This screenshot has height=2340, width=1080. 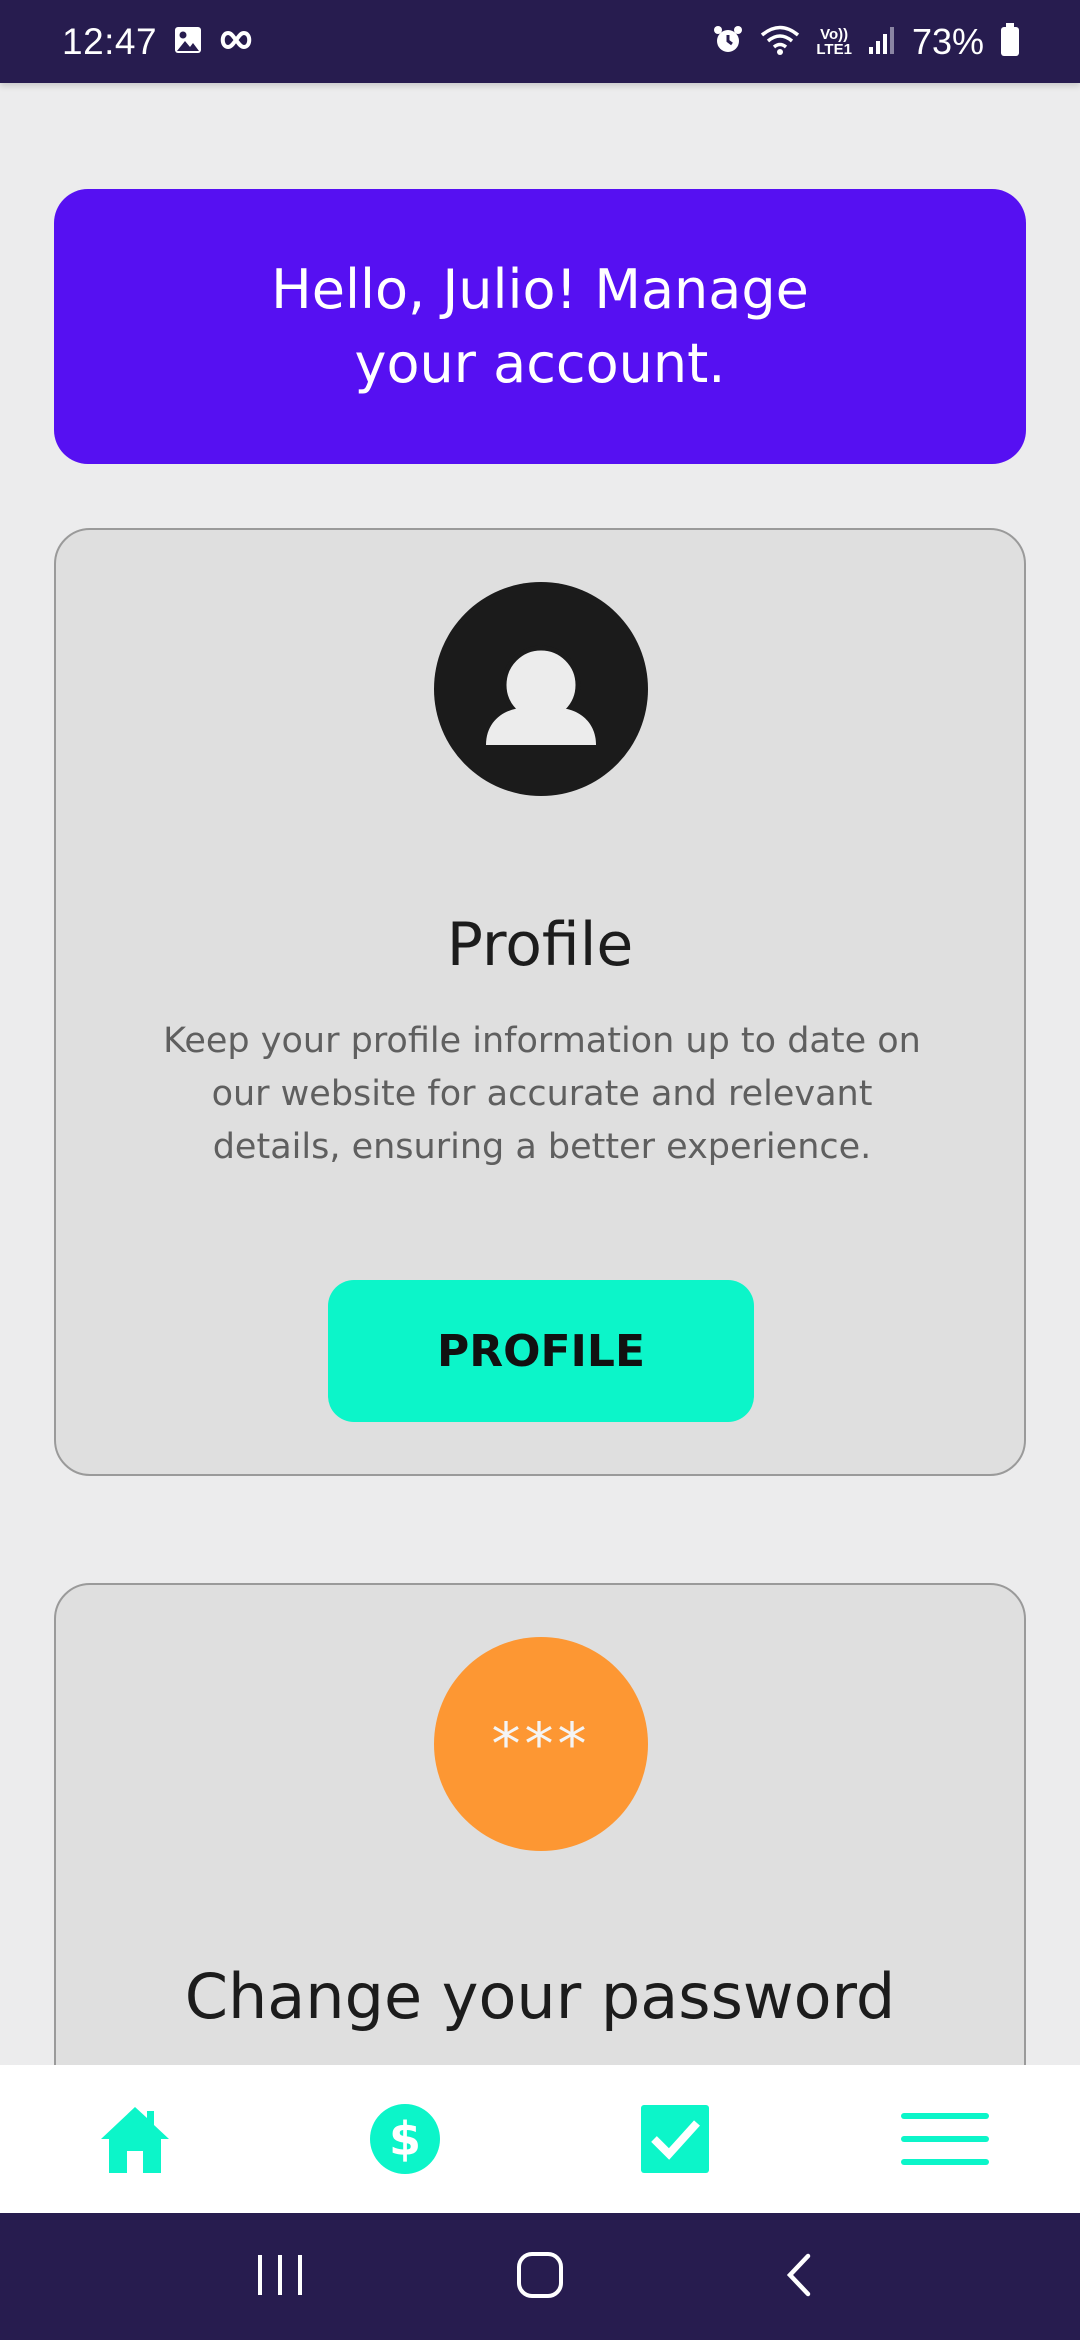 I want to click on password-icon: ***, so click(x=541, y=1744).